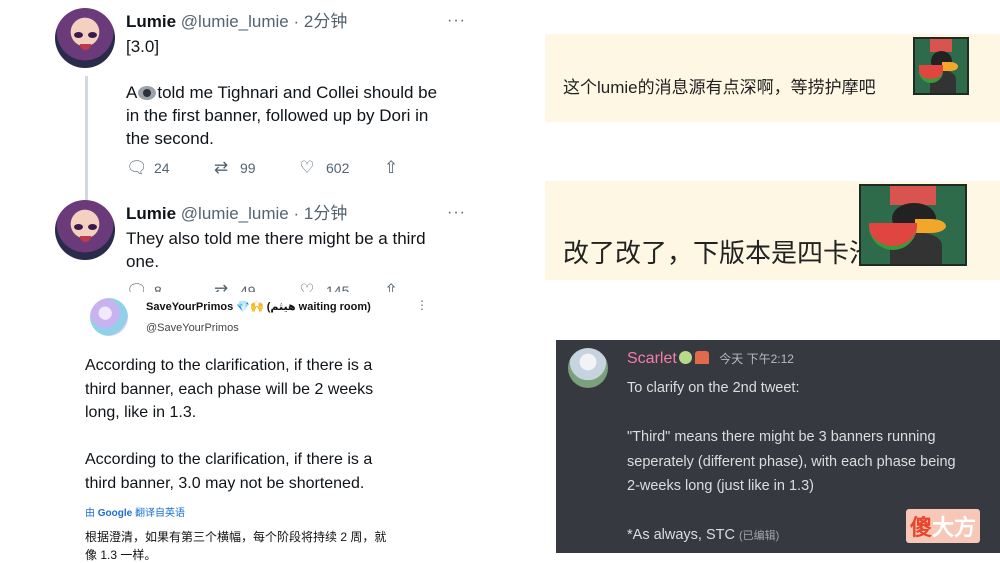  Describe the element at coordinates (710, 359) in the screenshot. I see `message-header: Scarlet 今天 下午2:12` at that location.